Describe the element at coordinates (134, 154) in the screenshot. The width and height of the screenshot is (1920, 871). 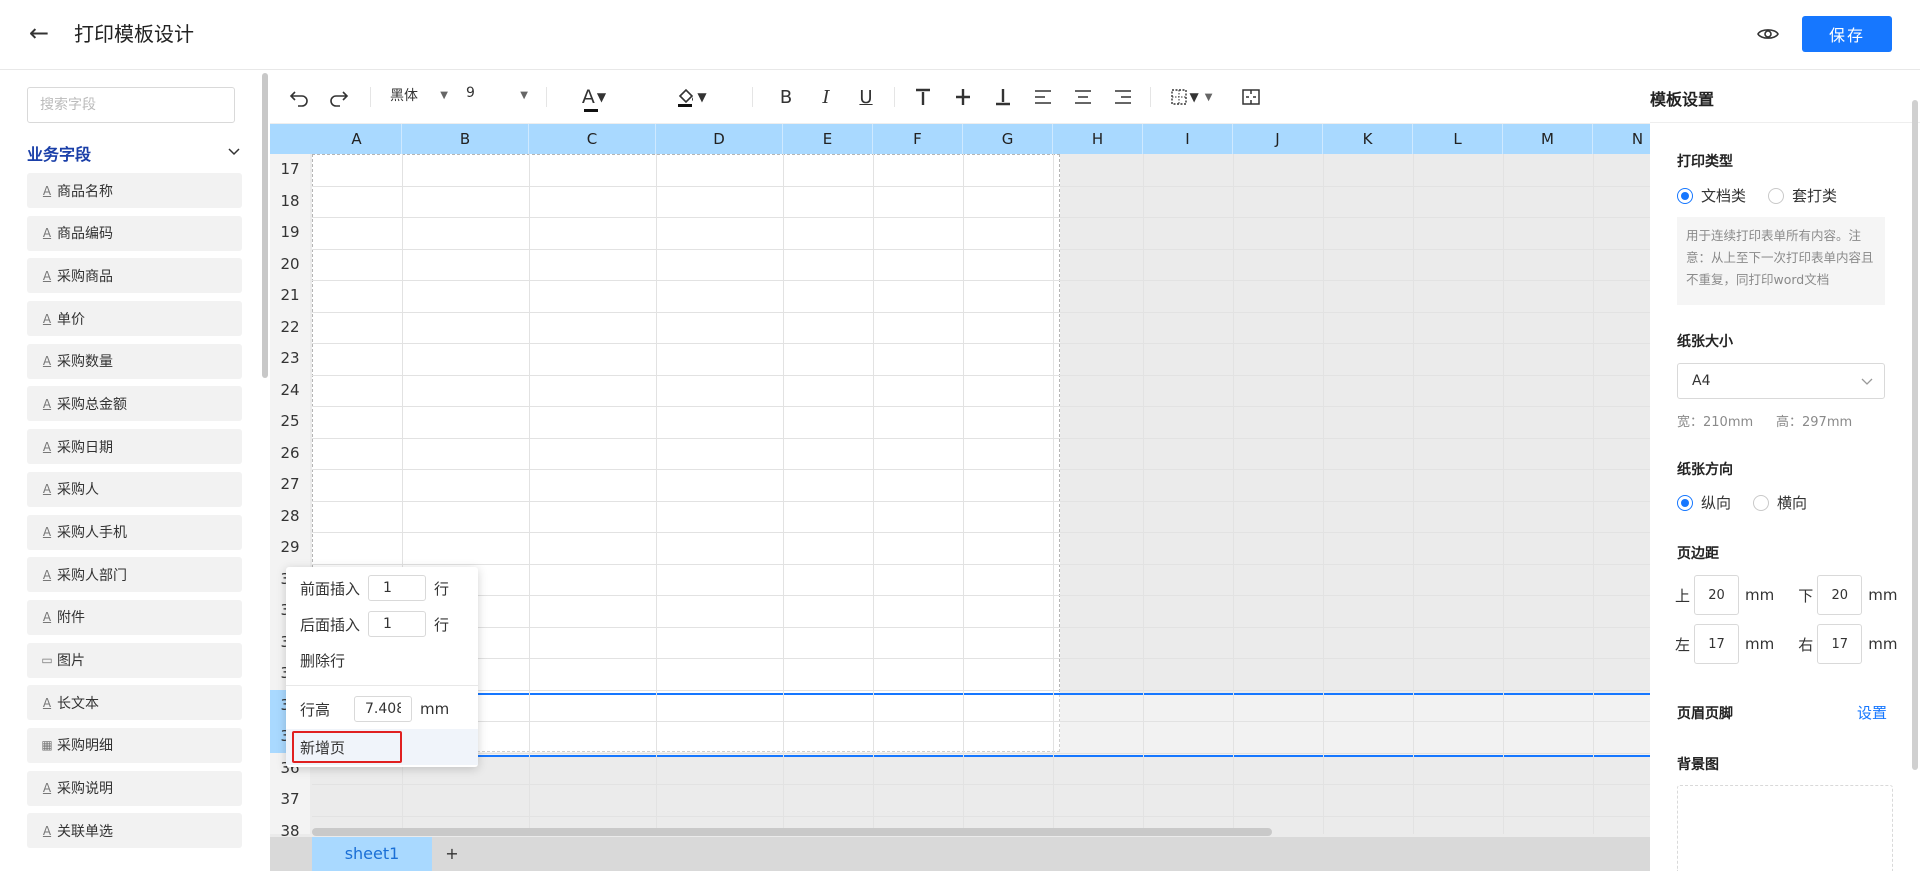
I see `field-group-header: 业务字段` at that location.